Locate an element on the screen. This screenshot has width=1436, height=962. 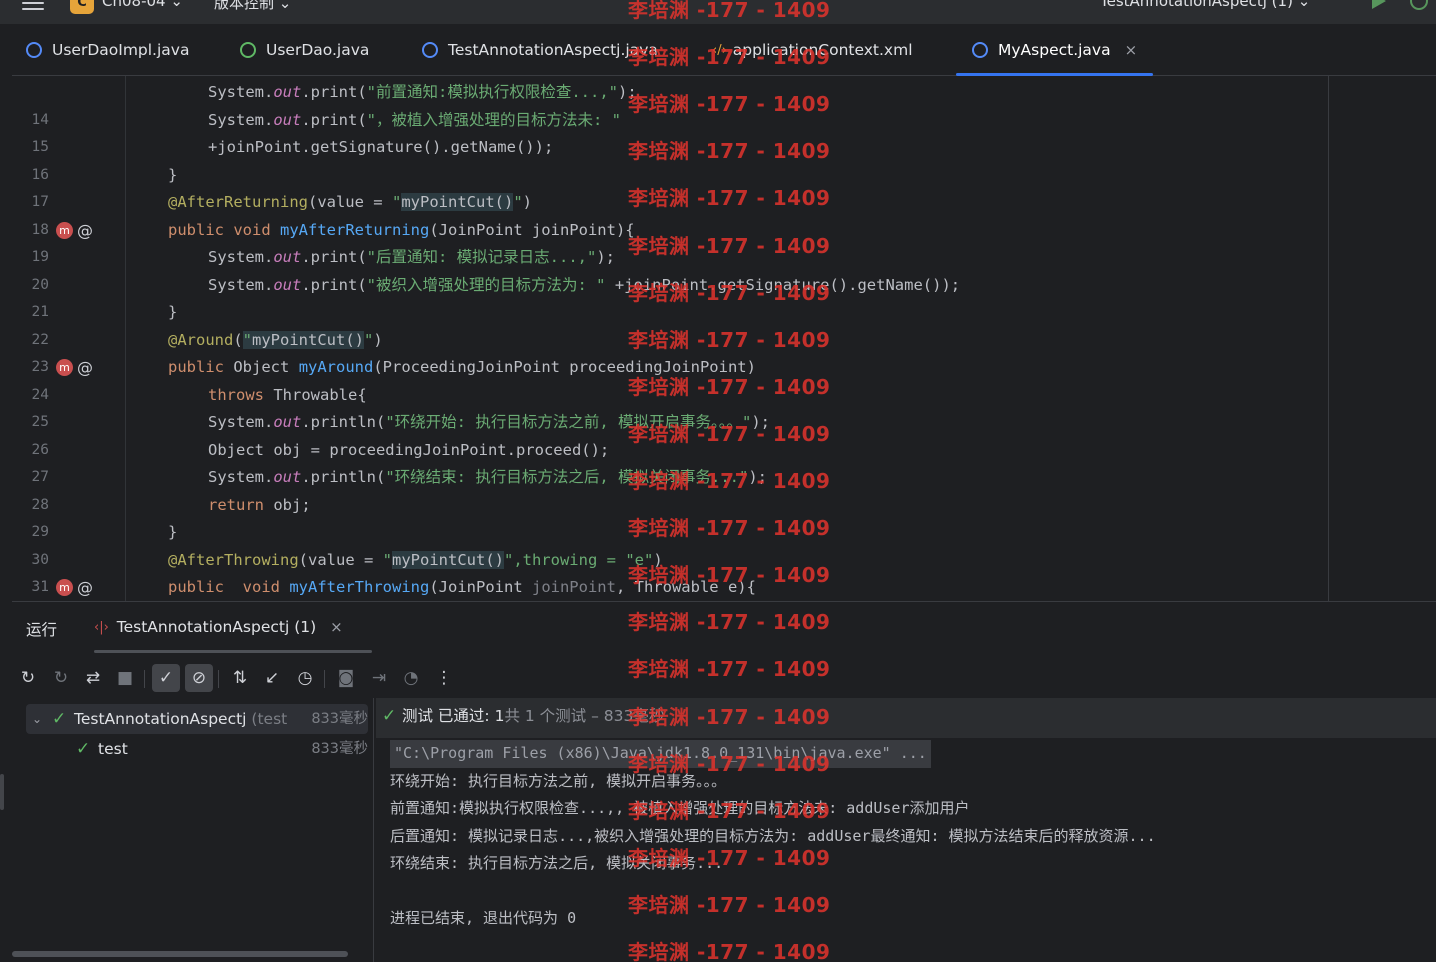
debug-icon is located at coordinates (1419, 5).